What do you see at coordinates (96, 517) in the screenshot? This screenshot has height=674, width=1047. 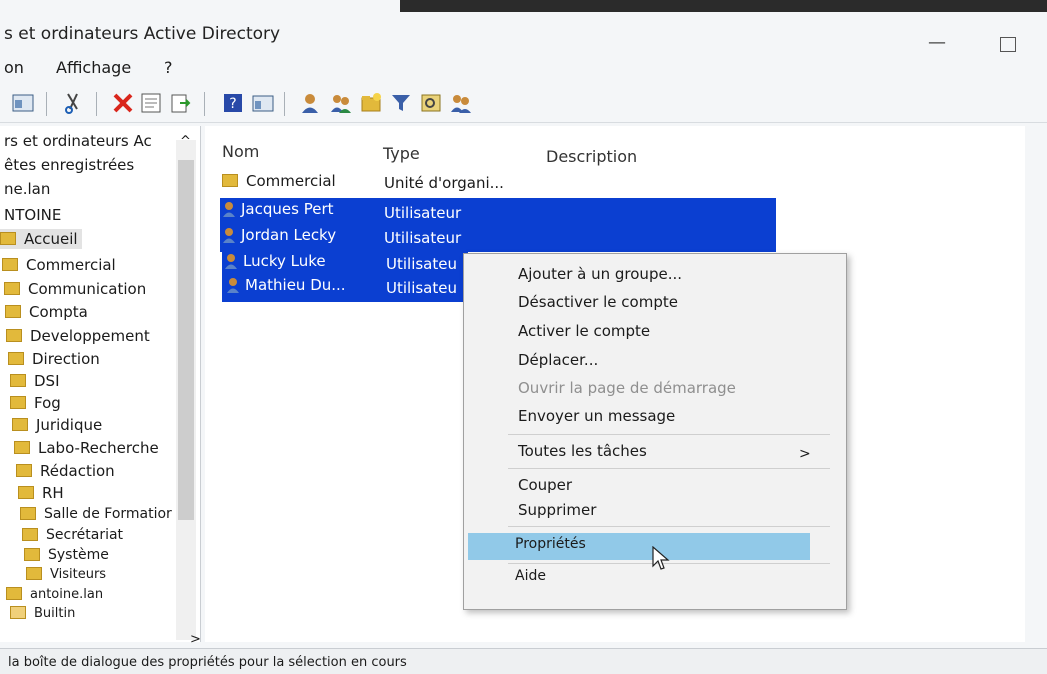 I see `tree-item: Salle de Formatior` at bounding box center [96, 517].